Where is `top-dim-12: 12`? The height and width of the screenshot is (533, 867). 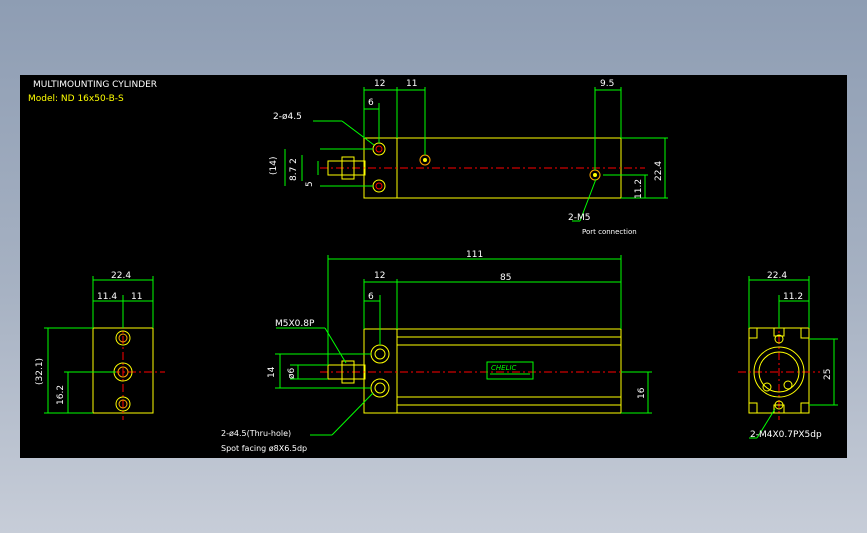
top-dim-12: 12 is located at coordinates (379, 84).